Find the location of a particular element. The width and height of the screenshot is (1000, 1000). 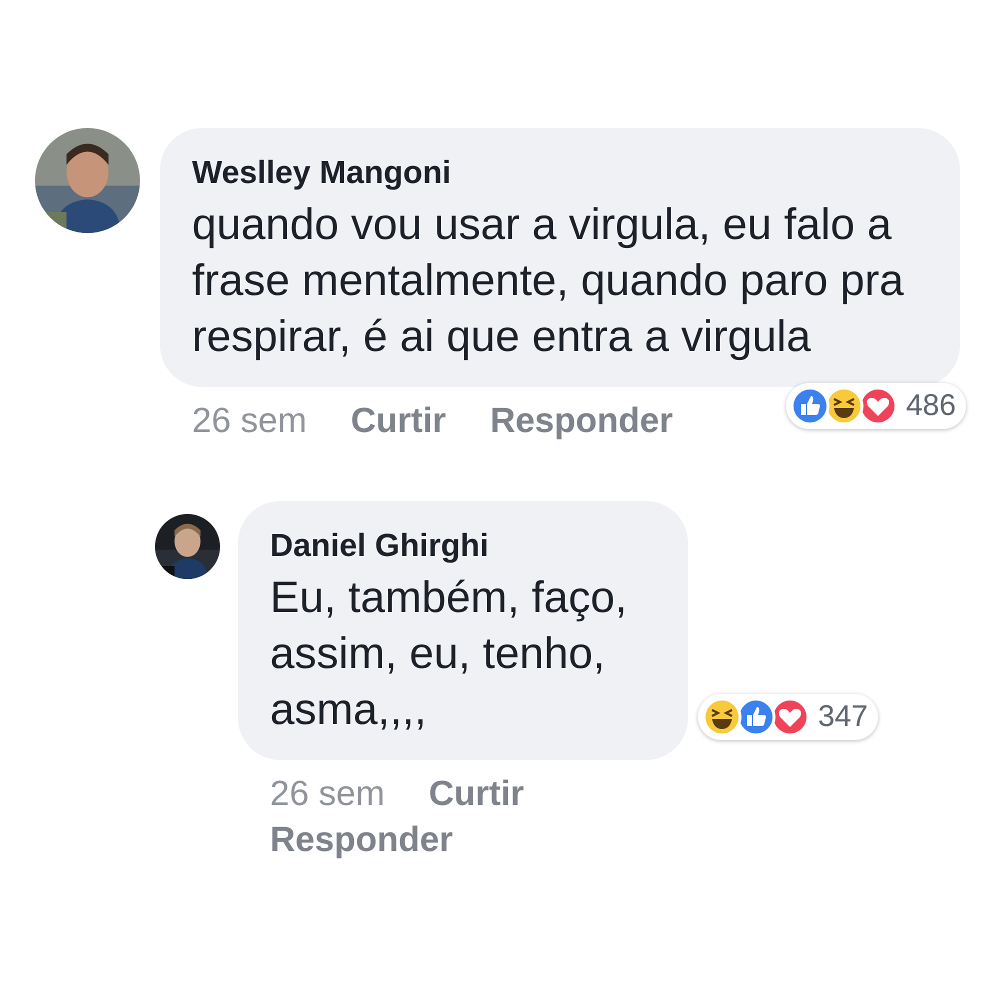

reaction-summary: 486 is located at coordinates (876, 406).